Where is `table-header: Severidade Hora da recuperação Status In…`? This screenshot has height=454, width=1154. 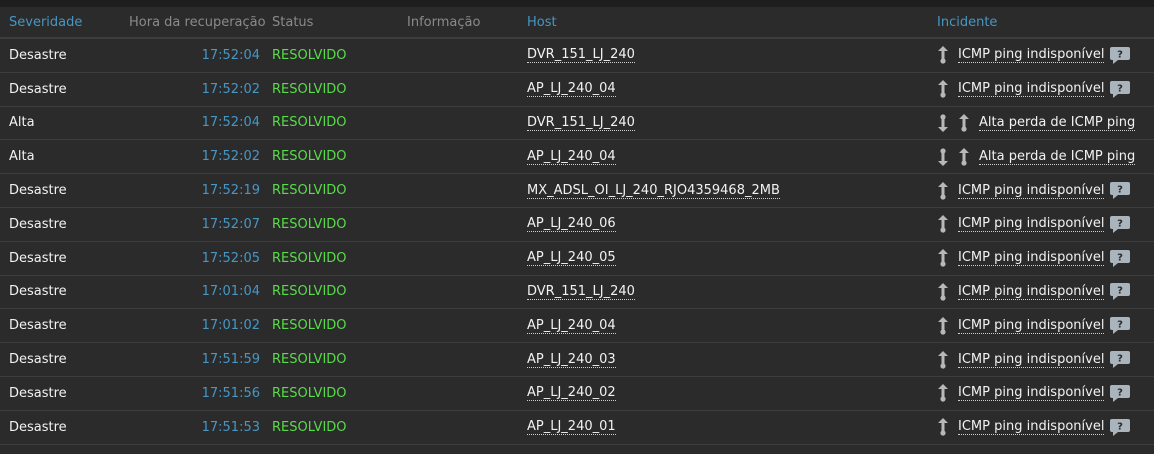 table-header: Severidade Hora da recuperação Status In… is located at coordinates (577, 23).